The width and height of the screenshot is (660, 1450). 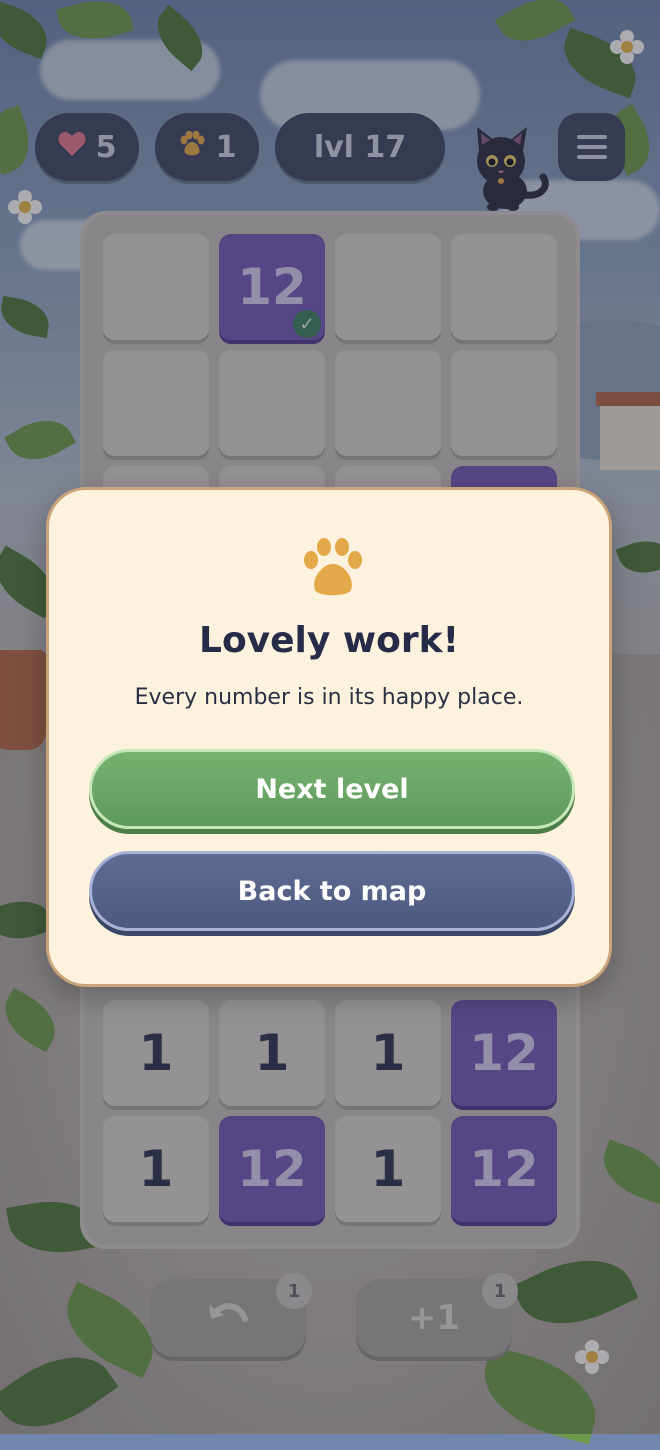 What do you see at coordinates (329, 640) in the screenshot?
I see `dialog-title: Lovely work!` at bounding box center [329, 640].